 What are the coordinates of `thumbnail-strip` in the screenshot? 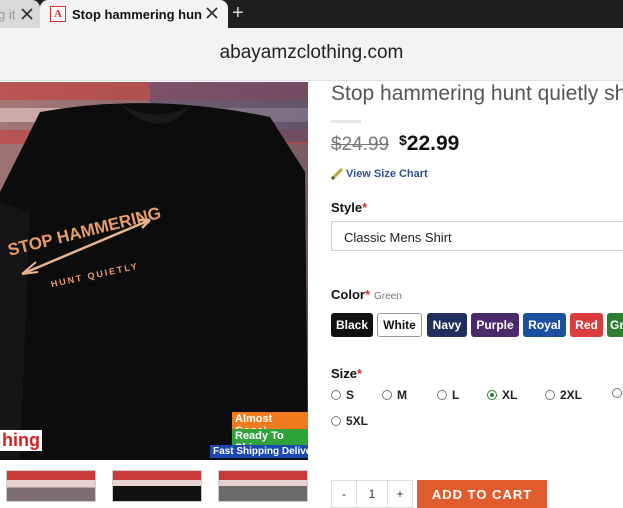 It's located at (154, 486).